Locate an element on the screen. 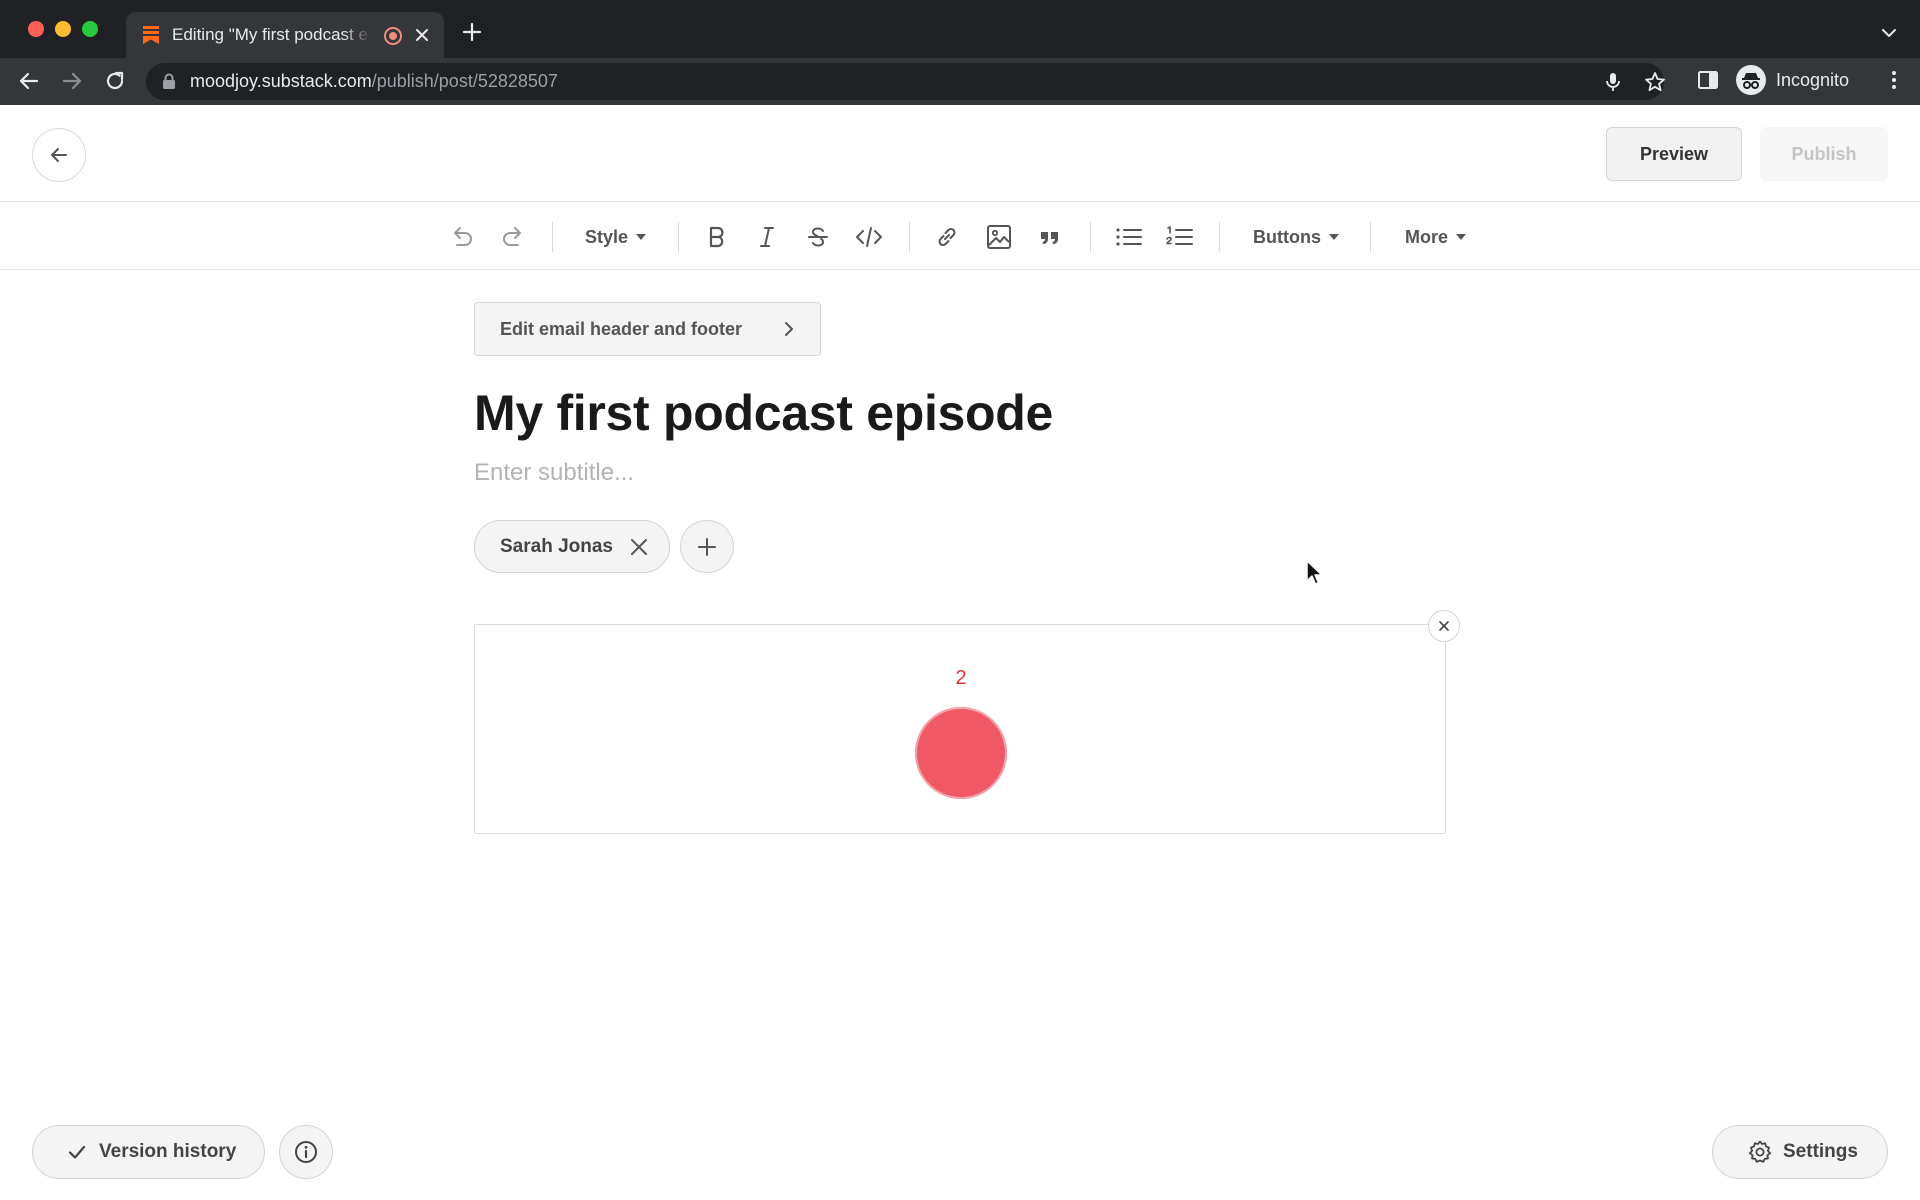 This screenshot has height=1200, width=1920. checkmark-icon is located at coordinates (77, 1152).